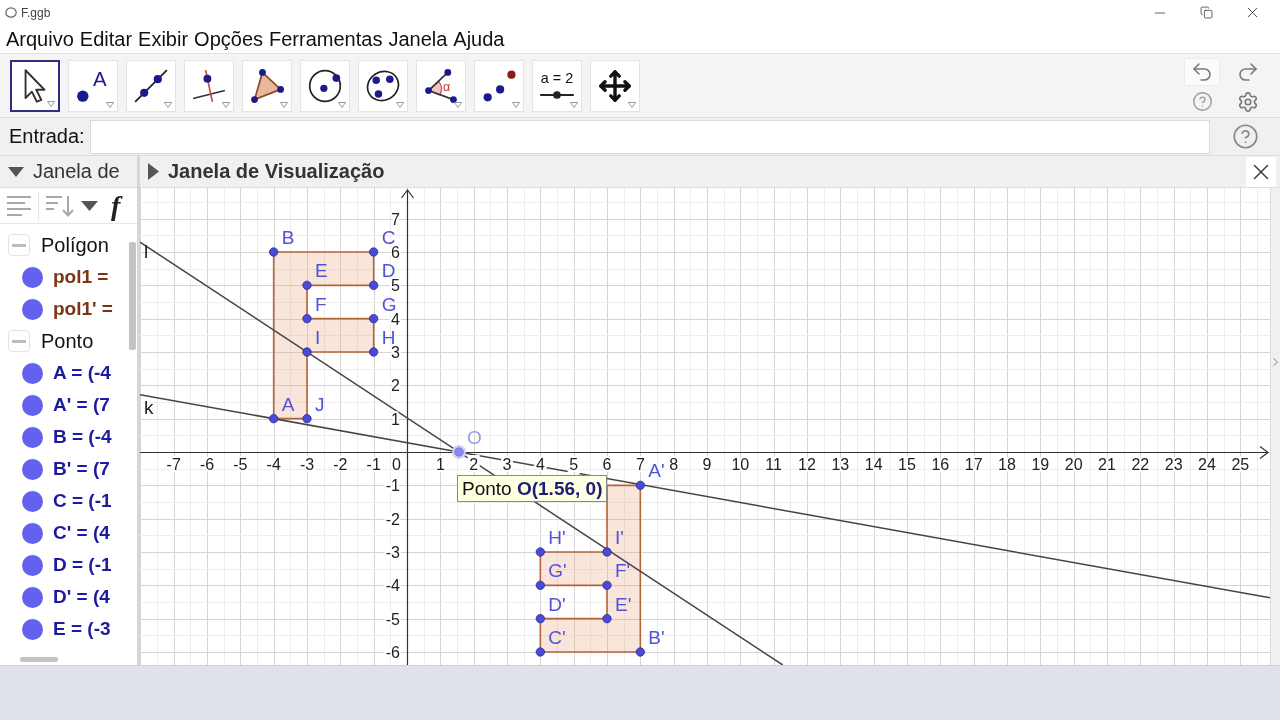 The width and height of the screenshot is (1280, 720). Describe the element at coordinates (267, 85) in the screenshot. I see `triangle-icon` at that location.